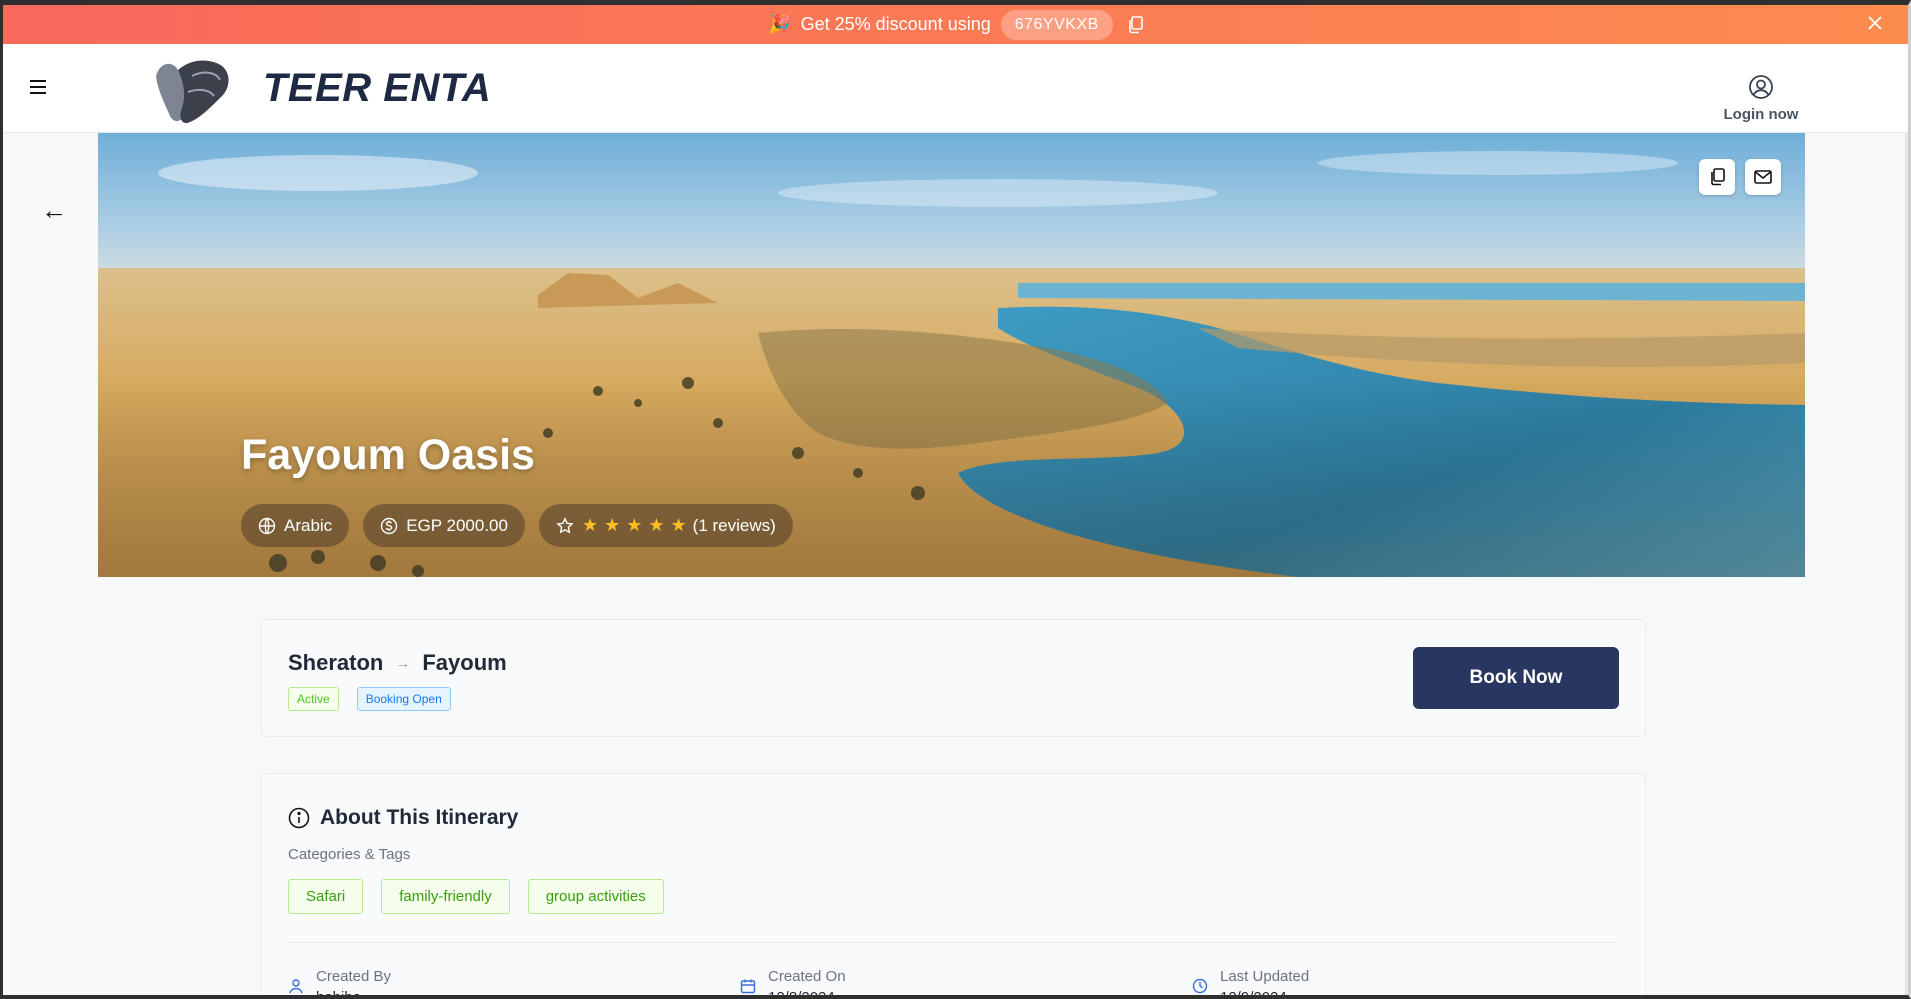 Image resolution: width=1911 pixels, height=999 pixels. What do you see at coordinates (1763, 177) in the screenshot?
I see `mail-icon` at bounding box center [1763, 177].